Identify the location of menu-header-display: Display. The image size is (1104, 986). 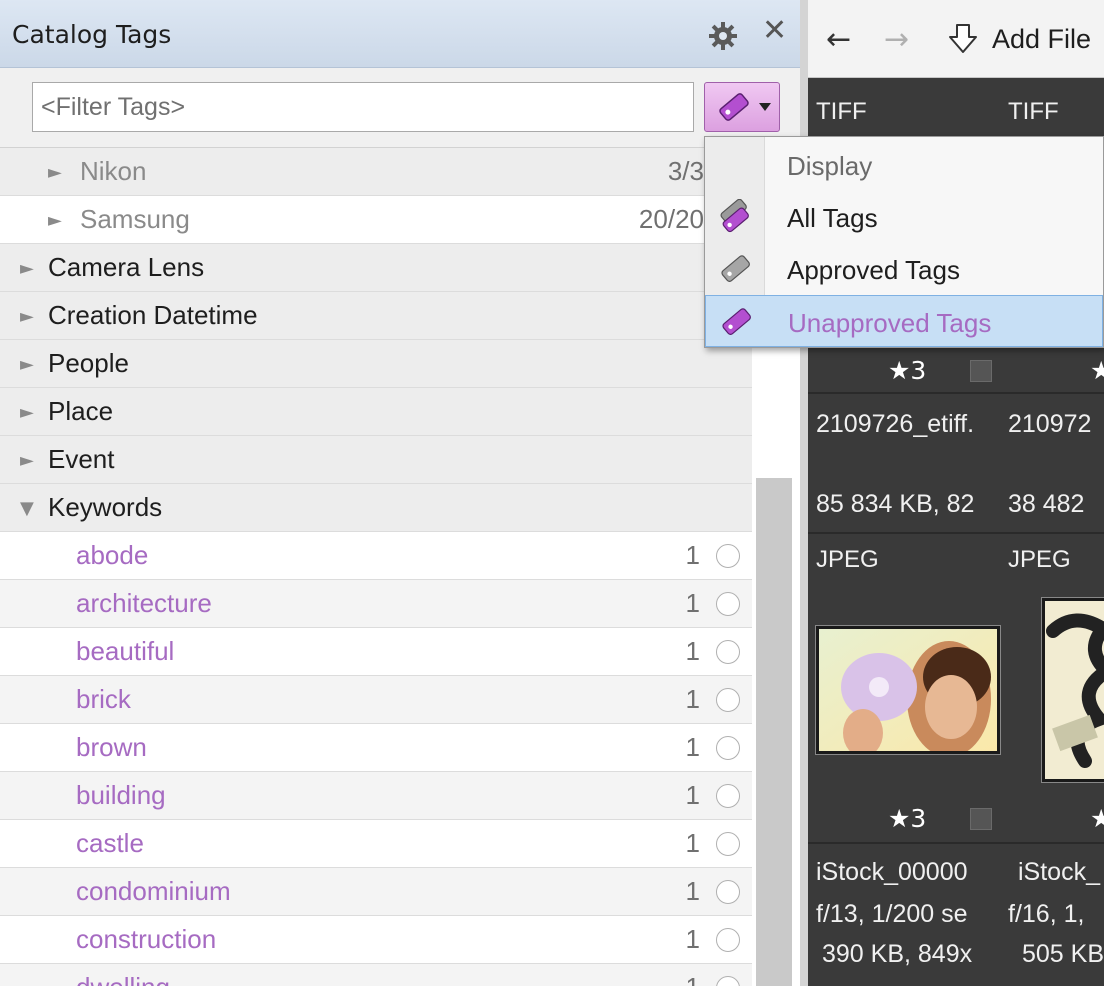
(830, 166).